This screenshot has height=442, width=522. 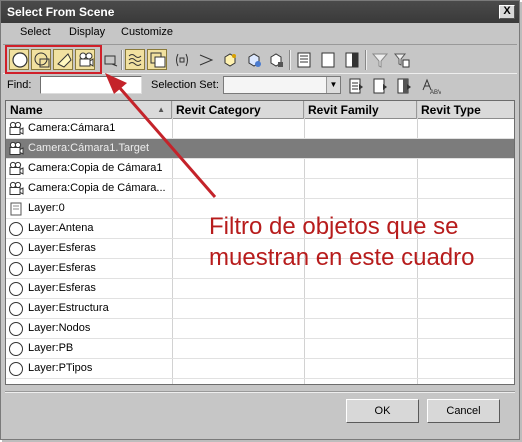 What do you see at coordinates (260, 392) in the screenshot?
I see `dialog-divider` at bounding box center [260, 392].